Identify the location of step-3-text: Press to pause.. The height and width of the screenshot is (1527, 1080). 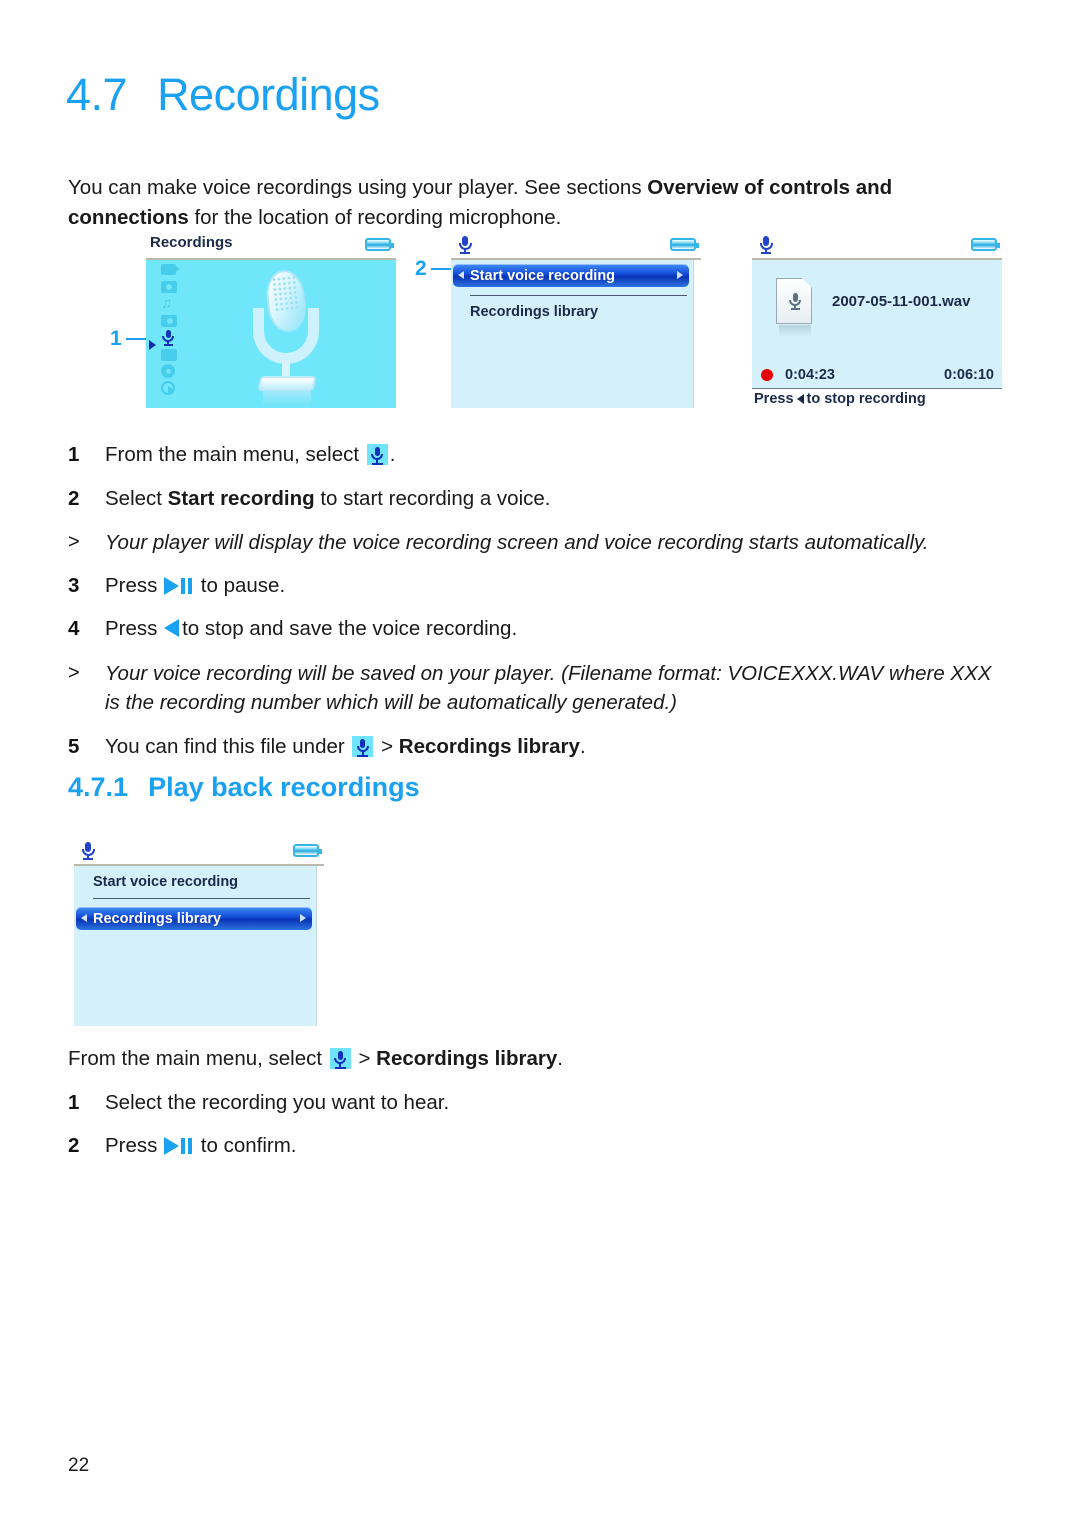
(556, 585).